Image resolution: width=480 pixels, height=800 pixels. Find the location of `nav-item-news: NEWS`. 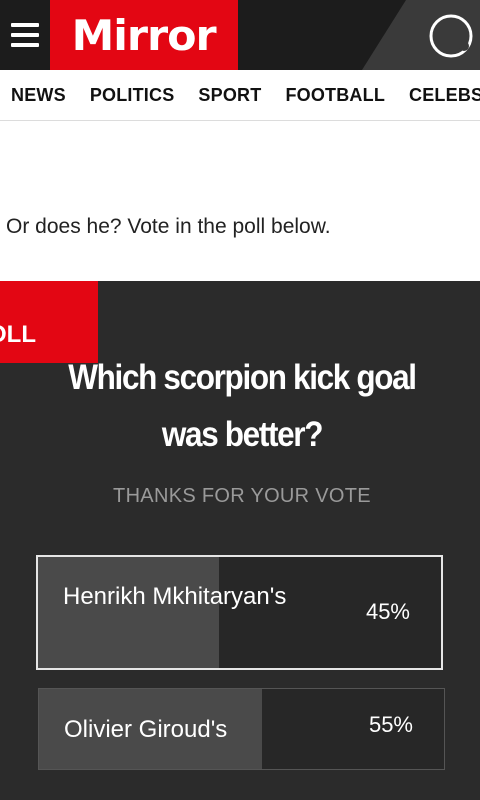

nav-item-news: NEWS is located at coordinates (38, 95).